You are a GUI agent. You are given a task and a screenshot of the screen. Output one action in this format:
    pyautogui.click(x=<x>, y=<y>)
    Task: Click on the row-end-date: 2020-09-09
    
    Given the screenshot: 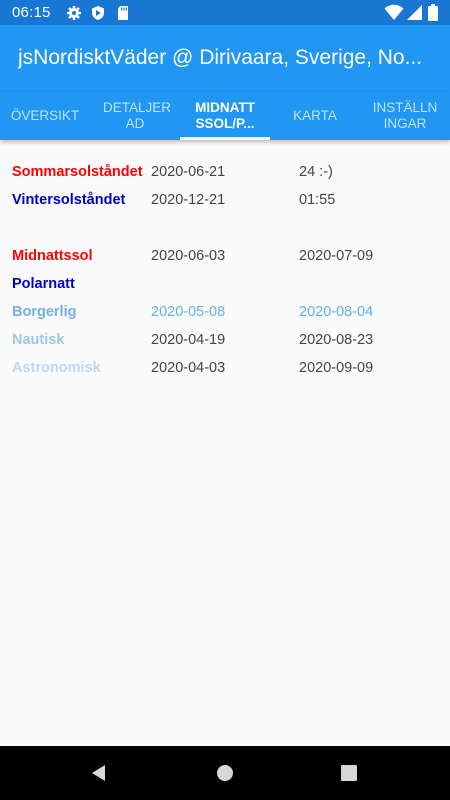 What is the action you would take?
    pyautogui.click(x=336, y=368)
    